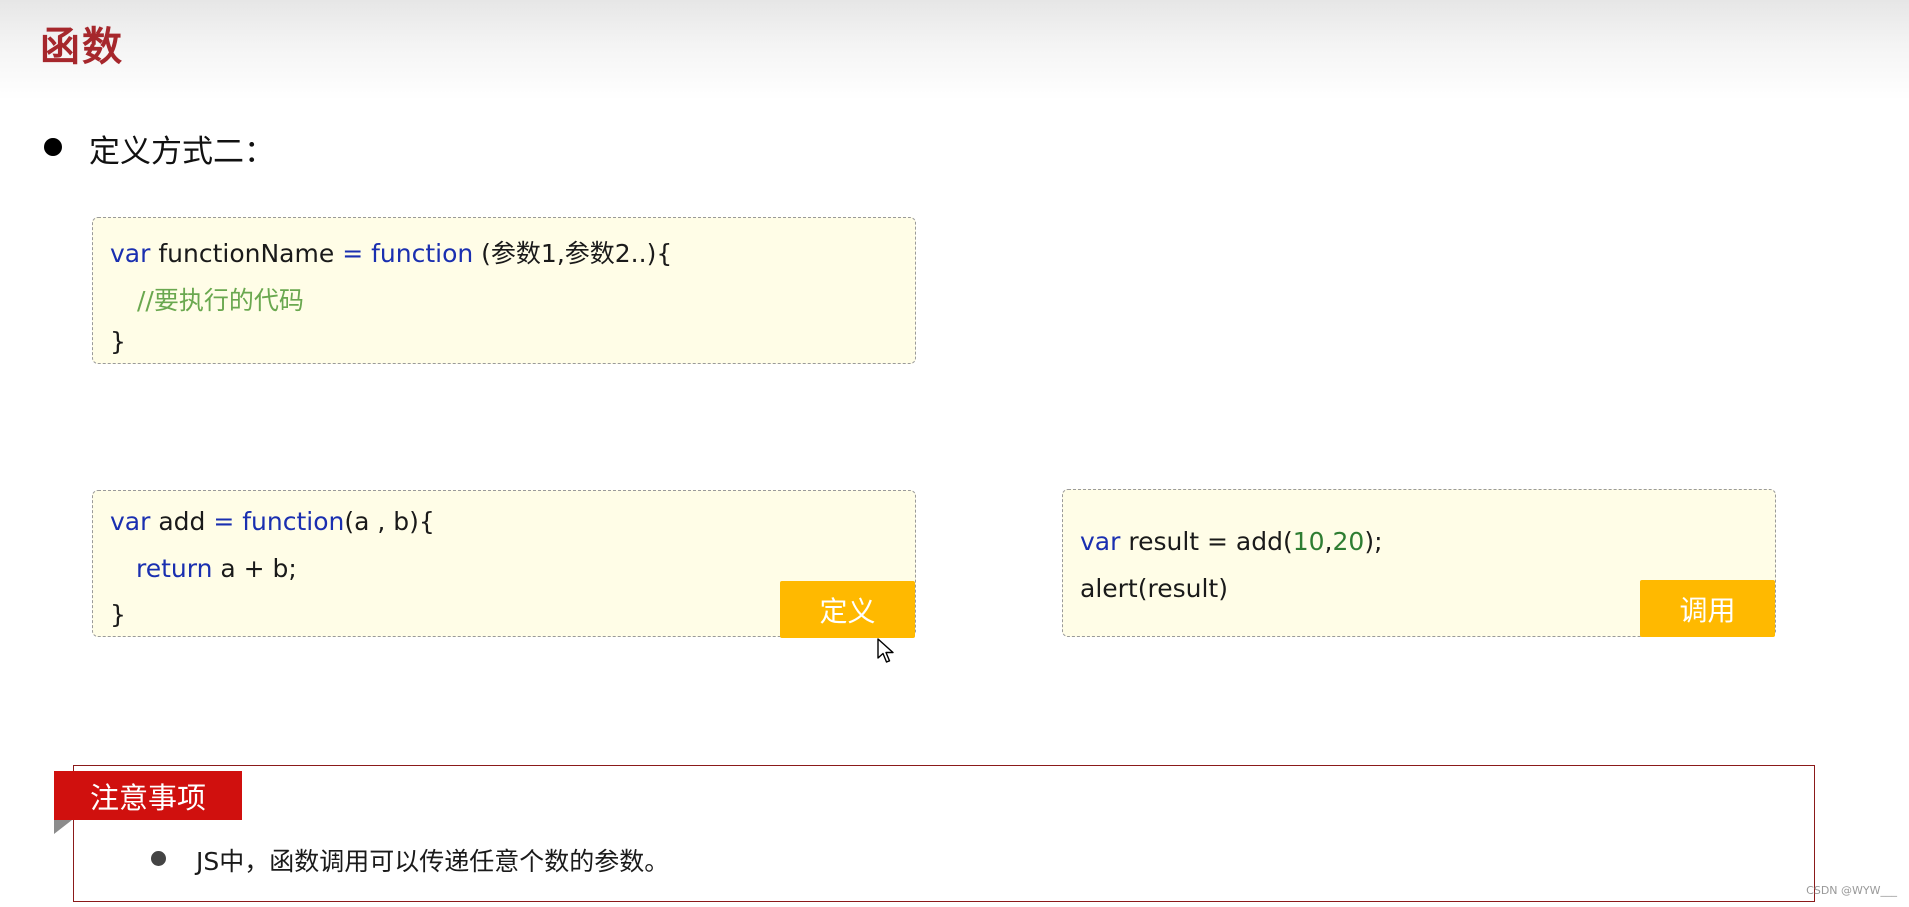 Image resolution: width=1909 pixels, height=907 pixels. What do you see at coordinates (1328, 541) in the screenshot?
I see `comma: ,` at bounding box center [1328, 541].